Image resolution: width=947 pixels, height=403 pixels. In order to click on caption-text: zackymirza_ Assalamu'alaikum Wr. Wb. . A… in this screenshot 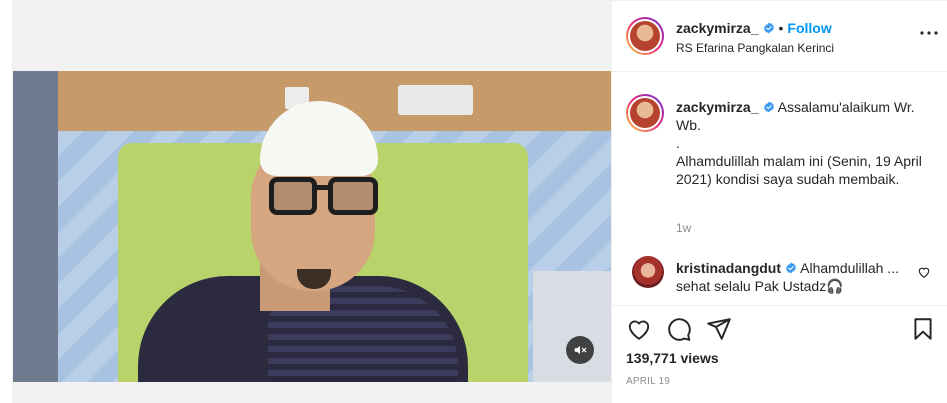, I will do `click(803, 143)`.